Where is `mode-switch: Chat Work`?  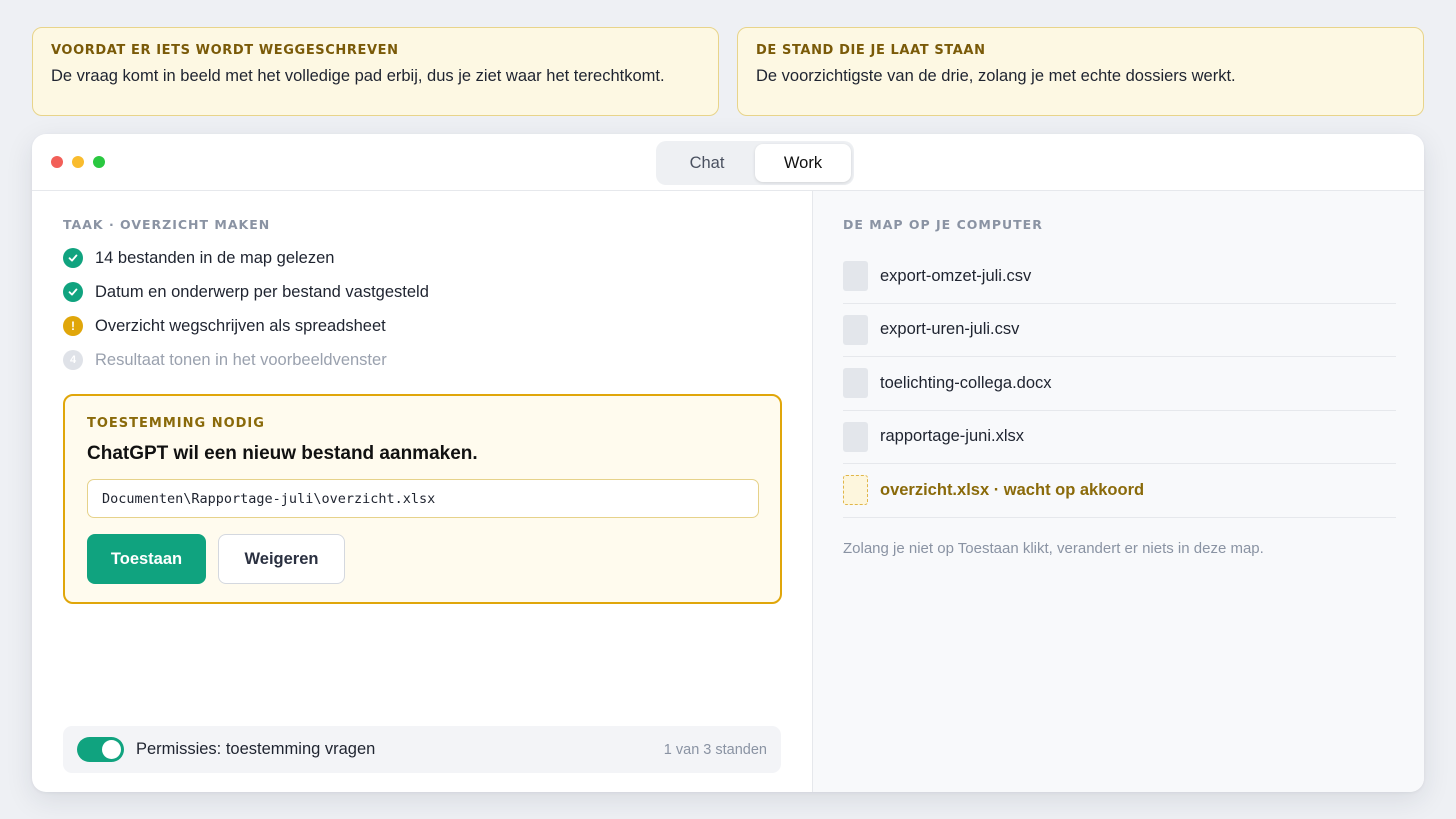 mode-switch: Chat Work is located at coordinates (755, 163).